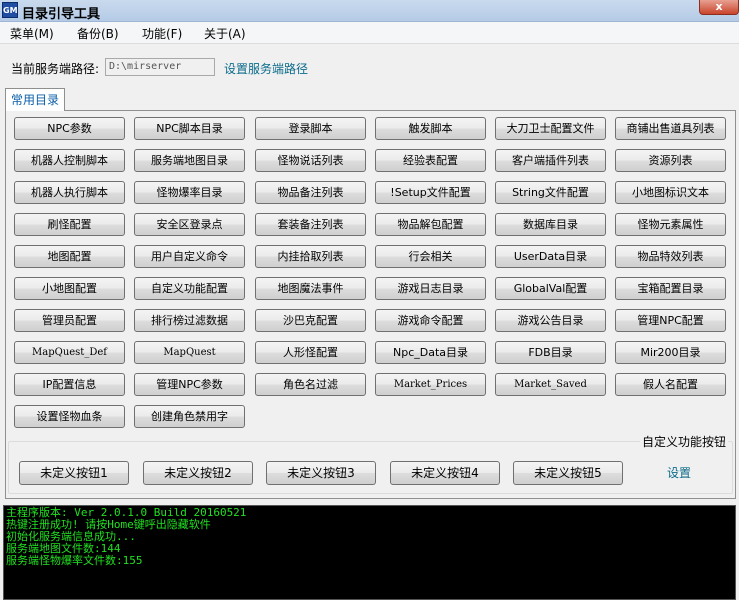 The height and width of the screenshot is (600, 739). I want to click on dir-button-r3-c4: 数据库目录, so click(550, 224).